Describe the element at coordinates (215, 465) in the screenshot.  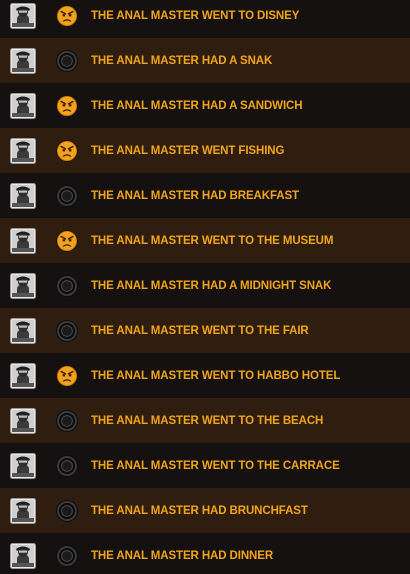
I see `achievement-label: THE ANAL MASTER WENT TO THE CARRACE` at that location.